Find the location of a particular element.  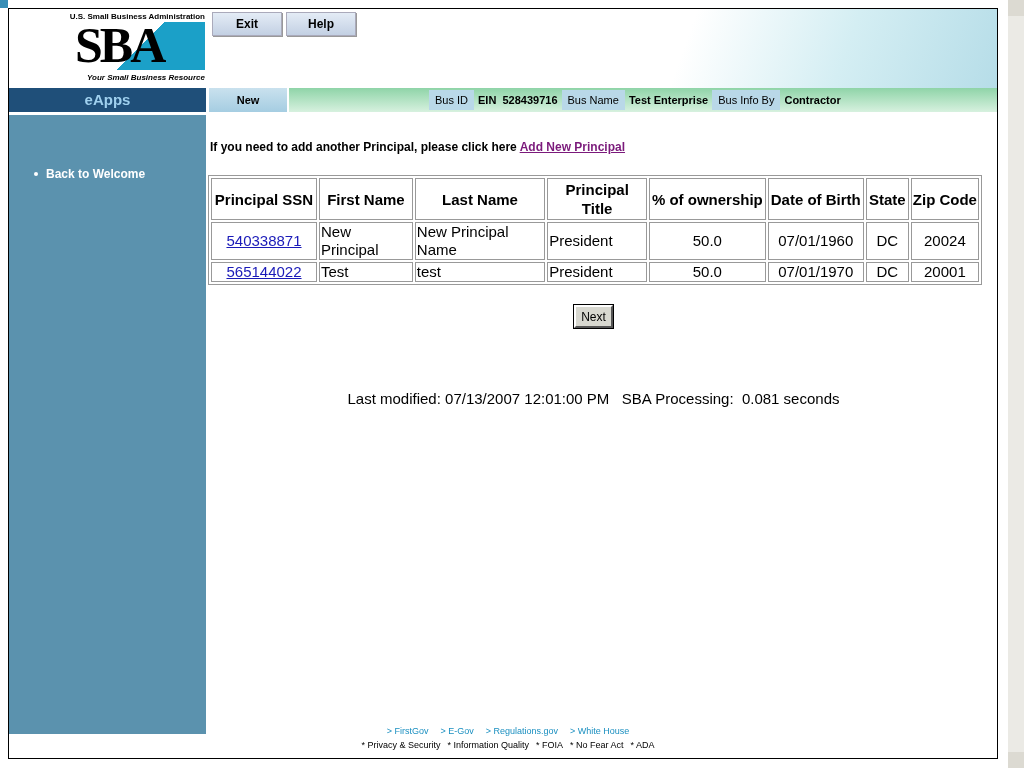

ssn-link: 540338871 is located at coordinates (264, 241).